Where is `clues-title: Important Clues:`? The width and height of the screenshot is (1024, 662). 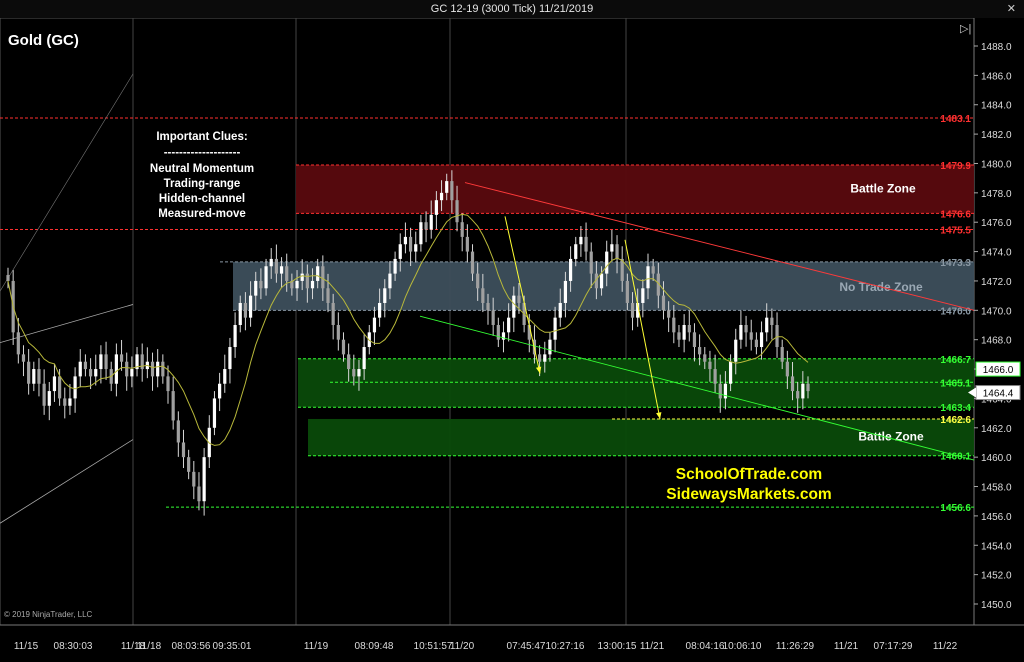 clues-title: Important Clues: is located at coordinates (201, 137).